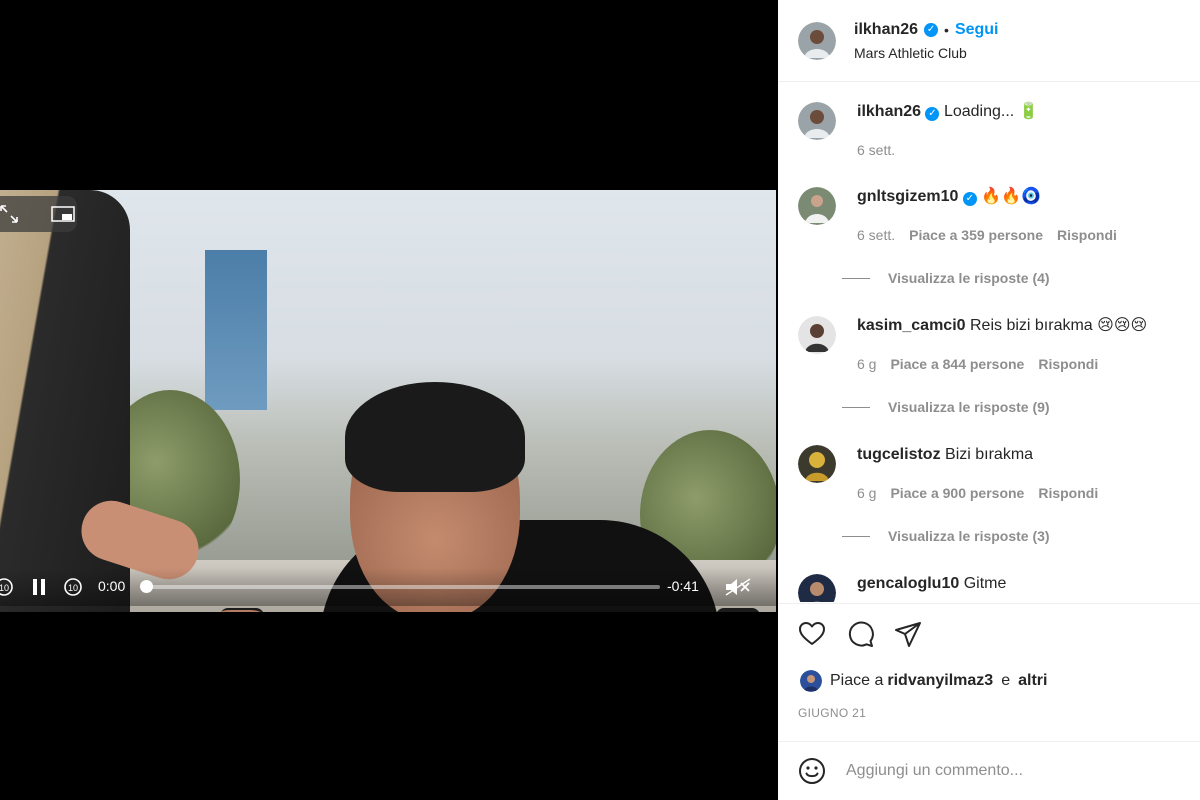 The height and width of the screenshot is (800, 1200). What do you see at coordinates (683, 586) in the screenshot?
I see `video-remaining-time: -0:41` at bounding box center [683, 586].